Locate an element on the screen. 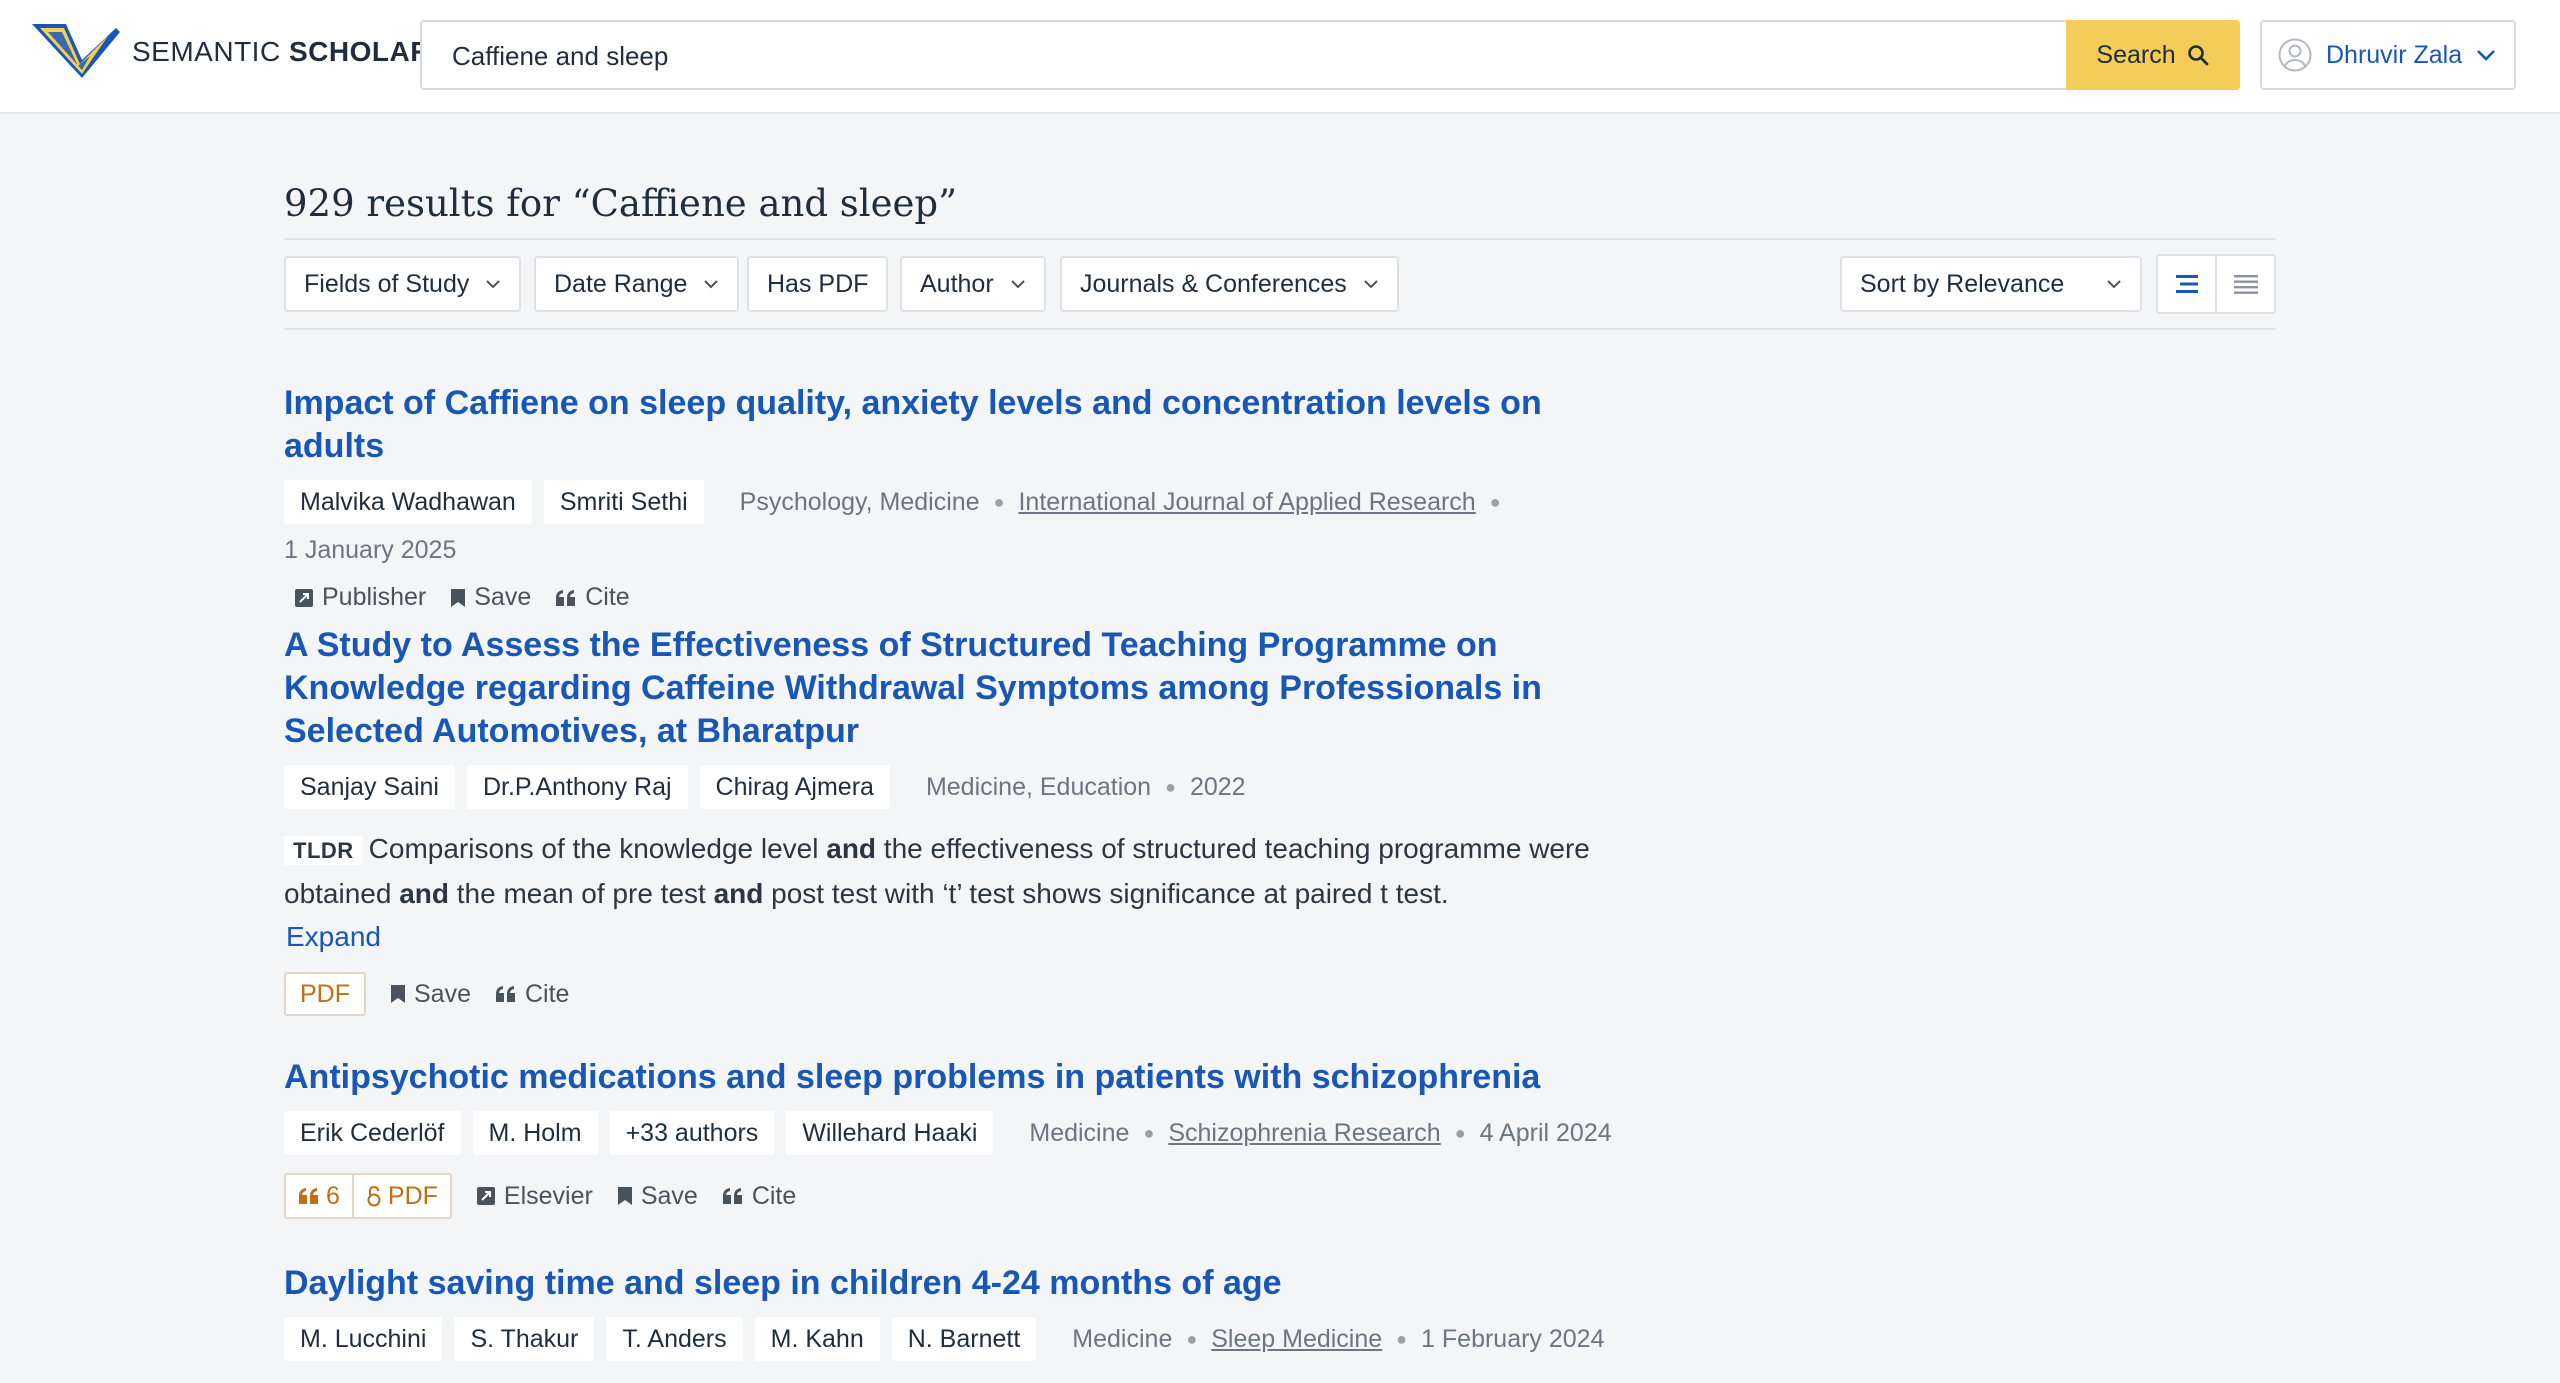 This screenshot has width=2560, height=1383. fields-of-study: Medicine is located at coordinates (1122, 1338).